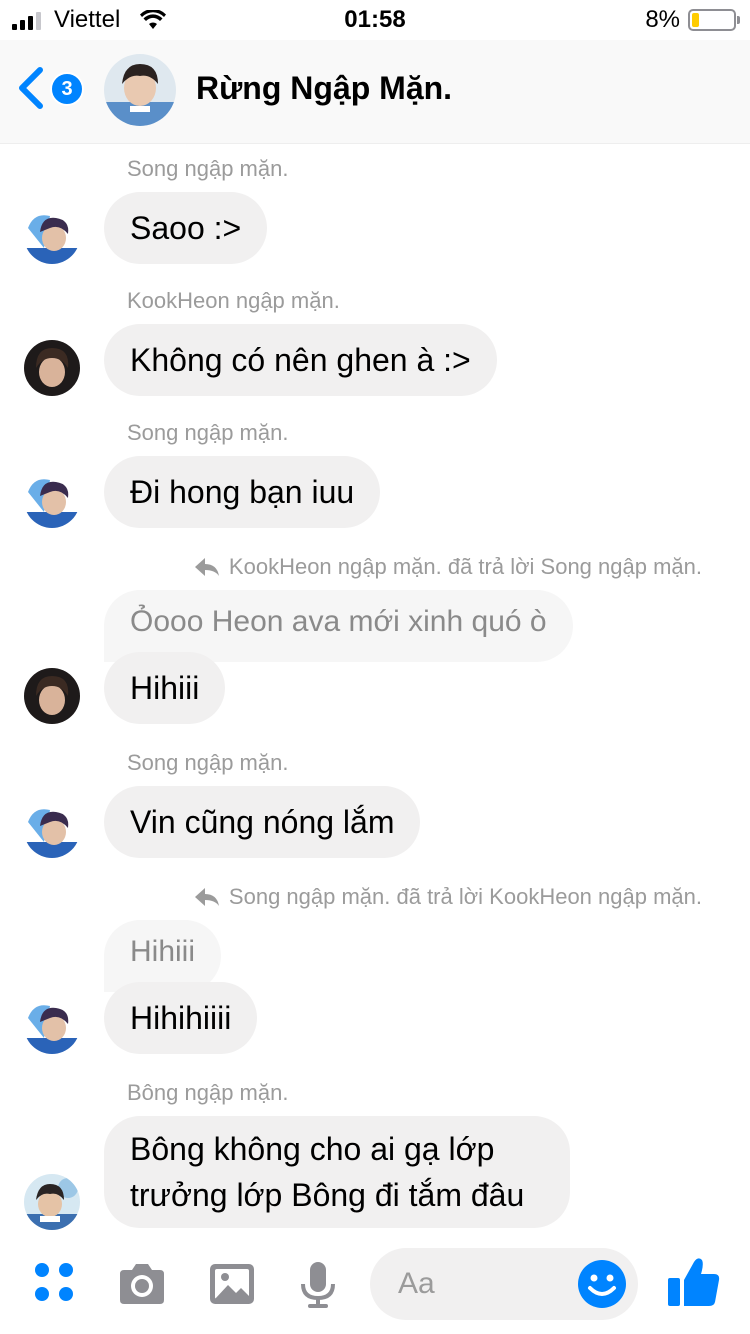 The image size is (750, 1334). What do you see at coordinates (165, 688) in the screenshot?
I see `message-bubble: Hihiii` at bounding box center [165, 688].